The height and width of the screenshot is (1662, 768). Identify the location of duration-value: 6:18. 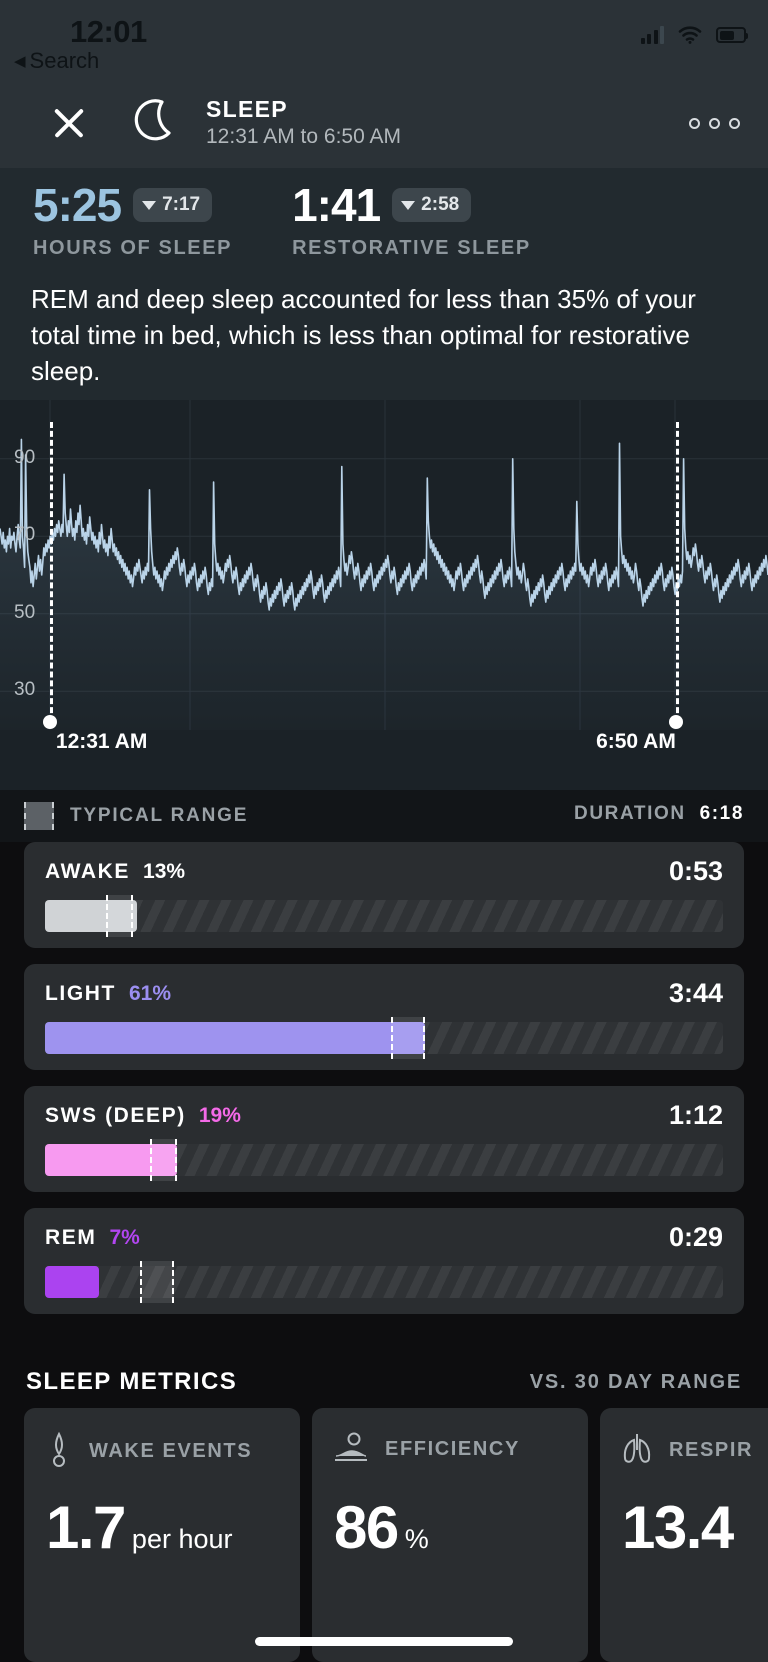
(721, 813).